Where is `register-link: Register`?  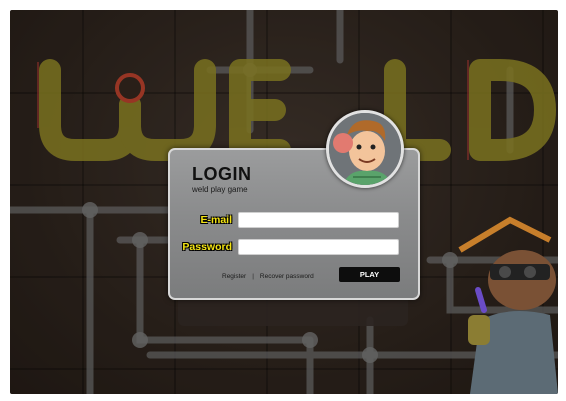 register-link: Register is located at coordinates (234, 276).